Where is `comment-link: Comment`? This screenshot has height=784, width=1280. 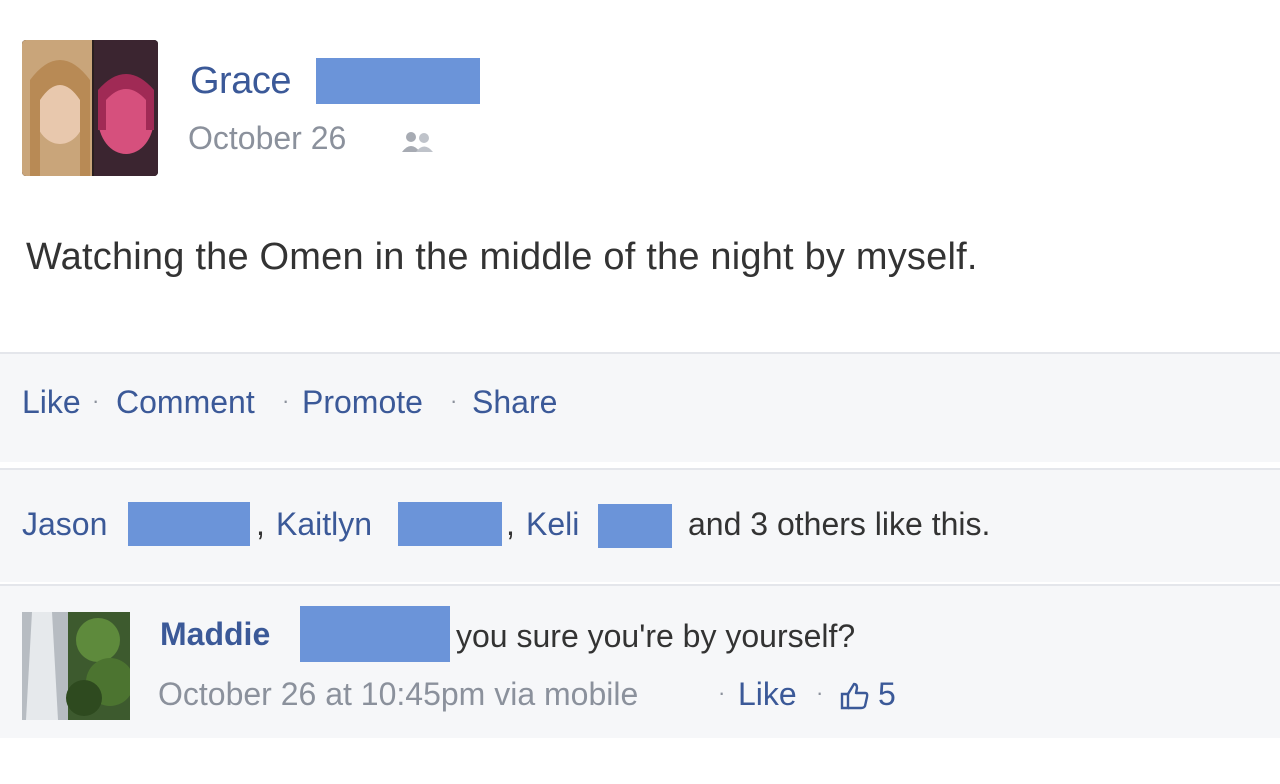
comment-link: Comment is located at coordinates (185, 402).